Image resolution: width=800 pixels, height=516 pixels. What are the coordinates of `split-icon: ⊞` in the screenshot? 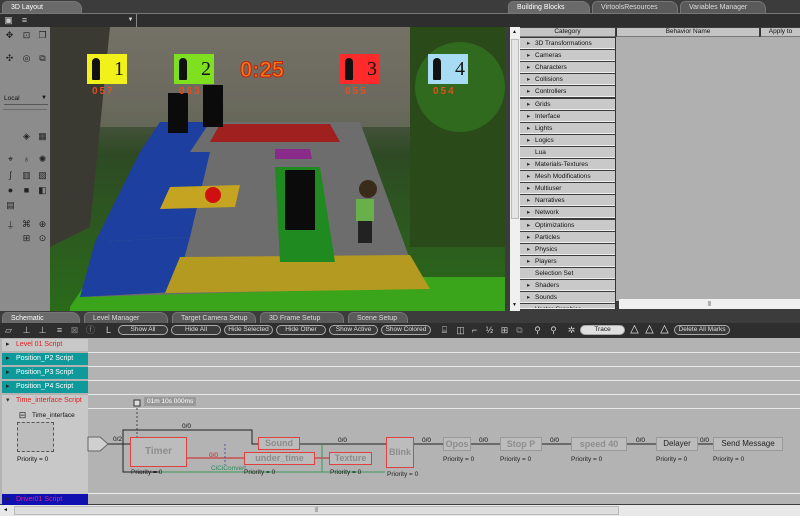 It's located at (504, 330).